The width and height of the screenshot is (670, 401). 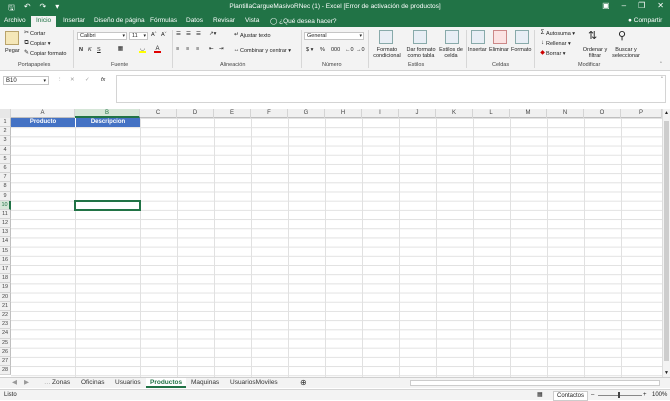 I want to click on insert-cells-icon, so click(x=478, y=37).